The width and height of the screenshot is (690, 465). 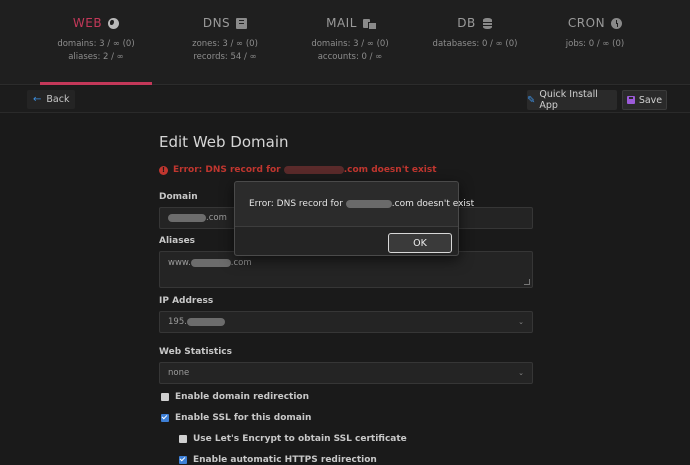 What do you see at coordinates (350, 57) in the screenshot?
I see `tab-mail-stat: accounts: 0 / ∞` at bounding box center [350, 57].